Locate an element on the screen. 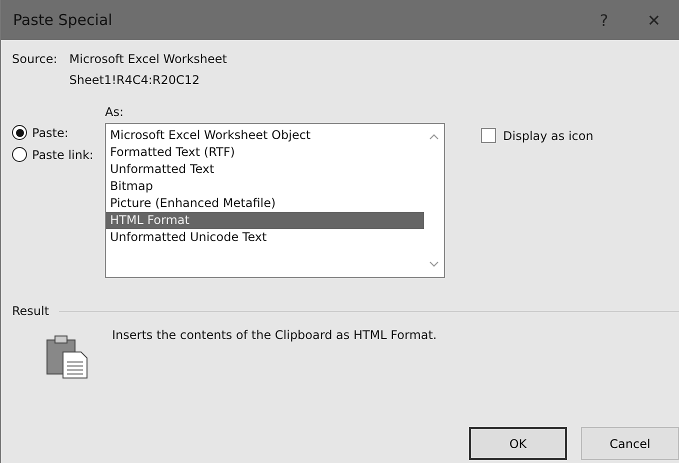 The image size is (679, 463). list-item: Bitmap is located at coordinates (265, 186).